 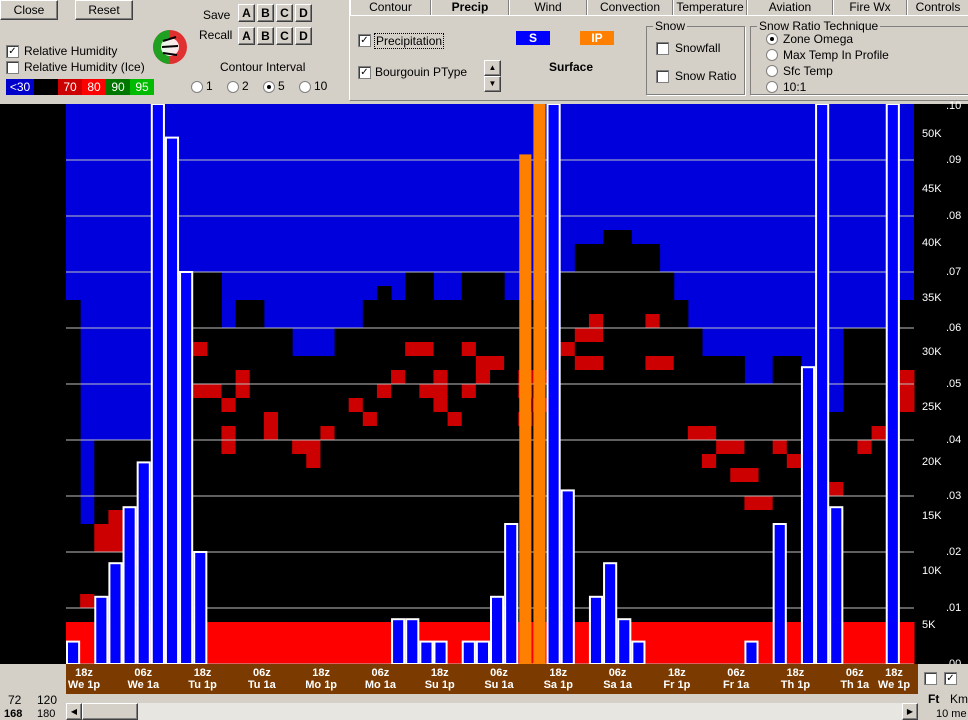 I want to click on scroll-left-button: ◀, so click(x=74, y=711).